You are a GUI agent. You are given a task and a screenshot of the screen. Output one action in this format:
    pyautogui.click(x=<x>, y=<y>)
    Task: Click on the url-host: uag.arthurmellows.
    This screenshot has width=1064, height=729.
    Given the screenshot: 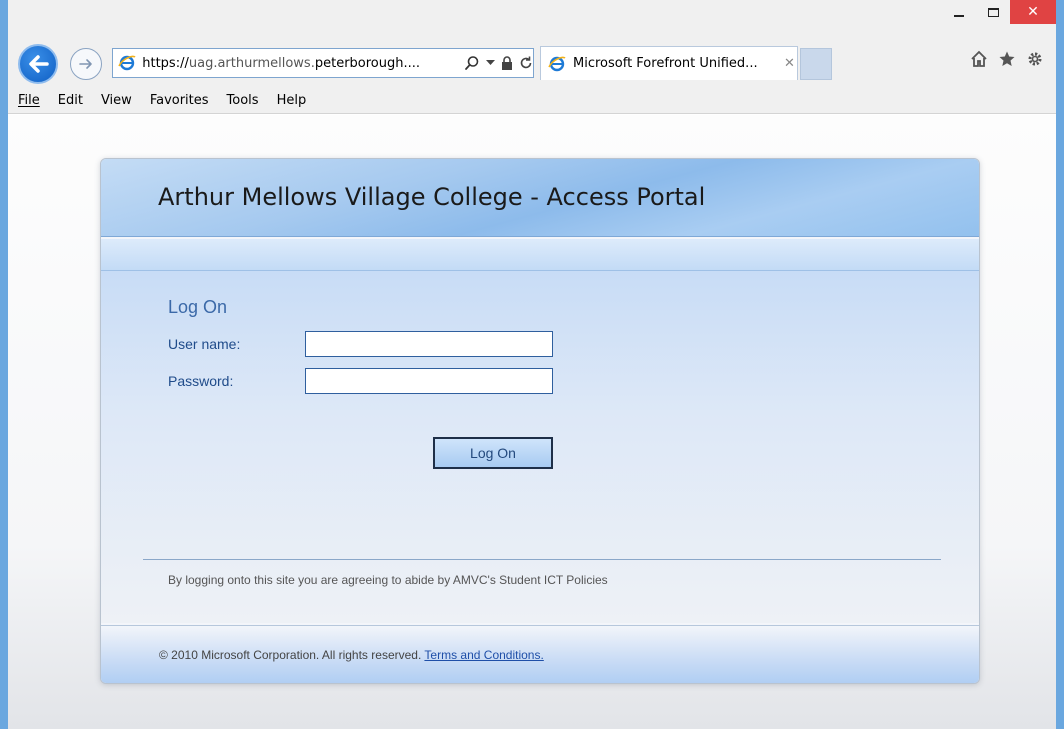 What is the action you would take?
    pyautogui.click(x=251, y=63)
    